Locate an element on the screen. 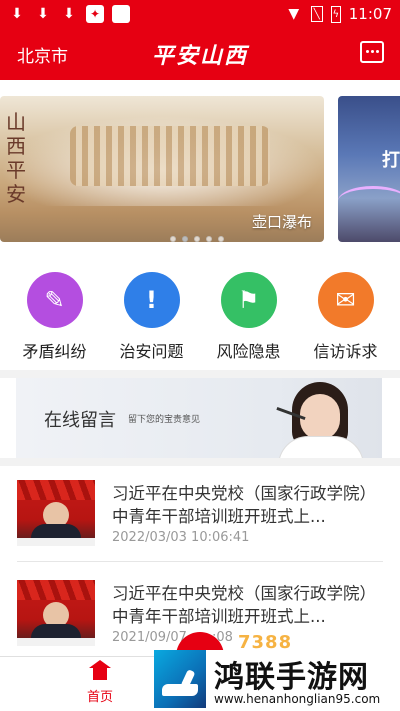  quick-action-risk: ⚑ 风险隐患 is located at coordinates (248, 317).